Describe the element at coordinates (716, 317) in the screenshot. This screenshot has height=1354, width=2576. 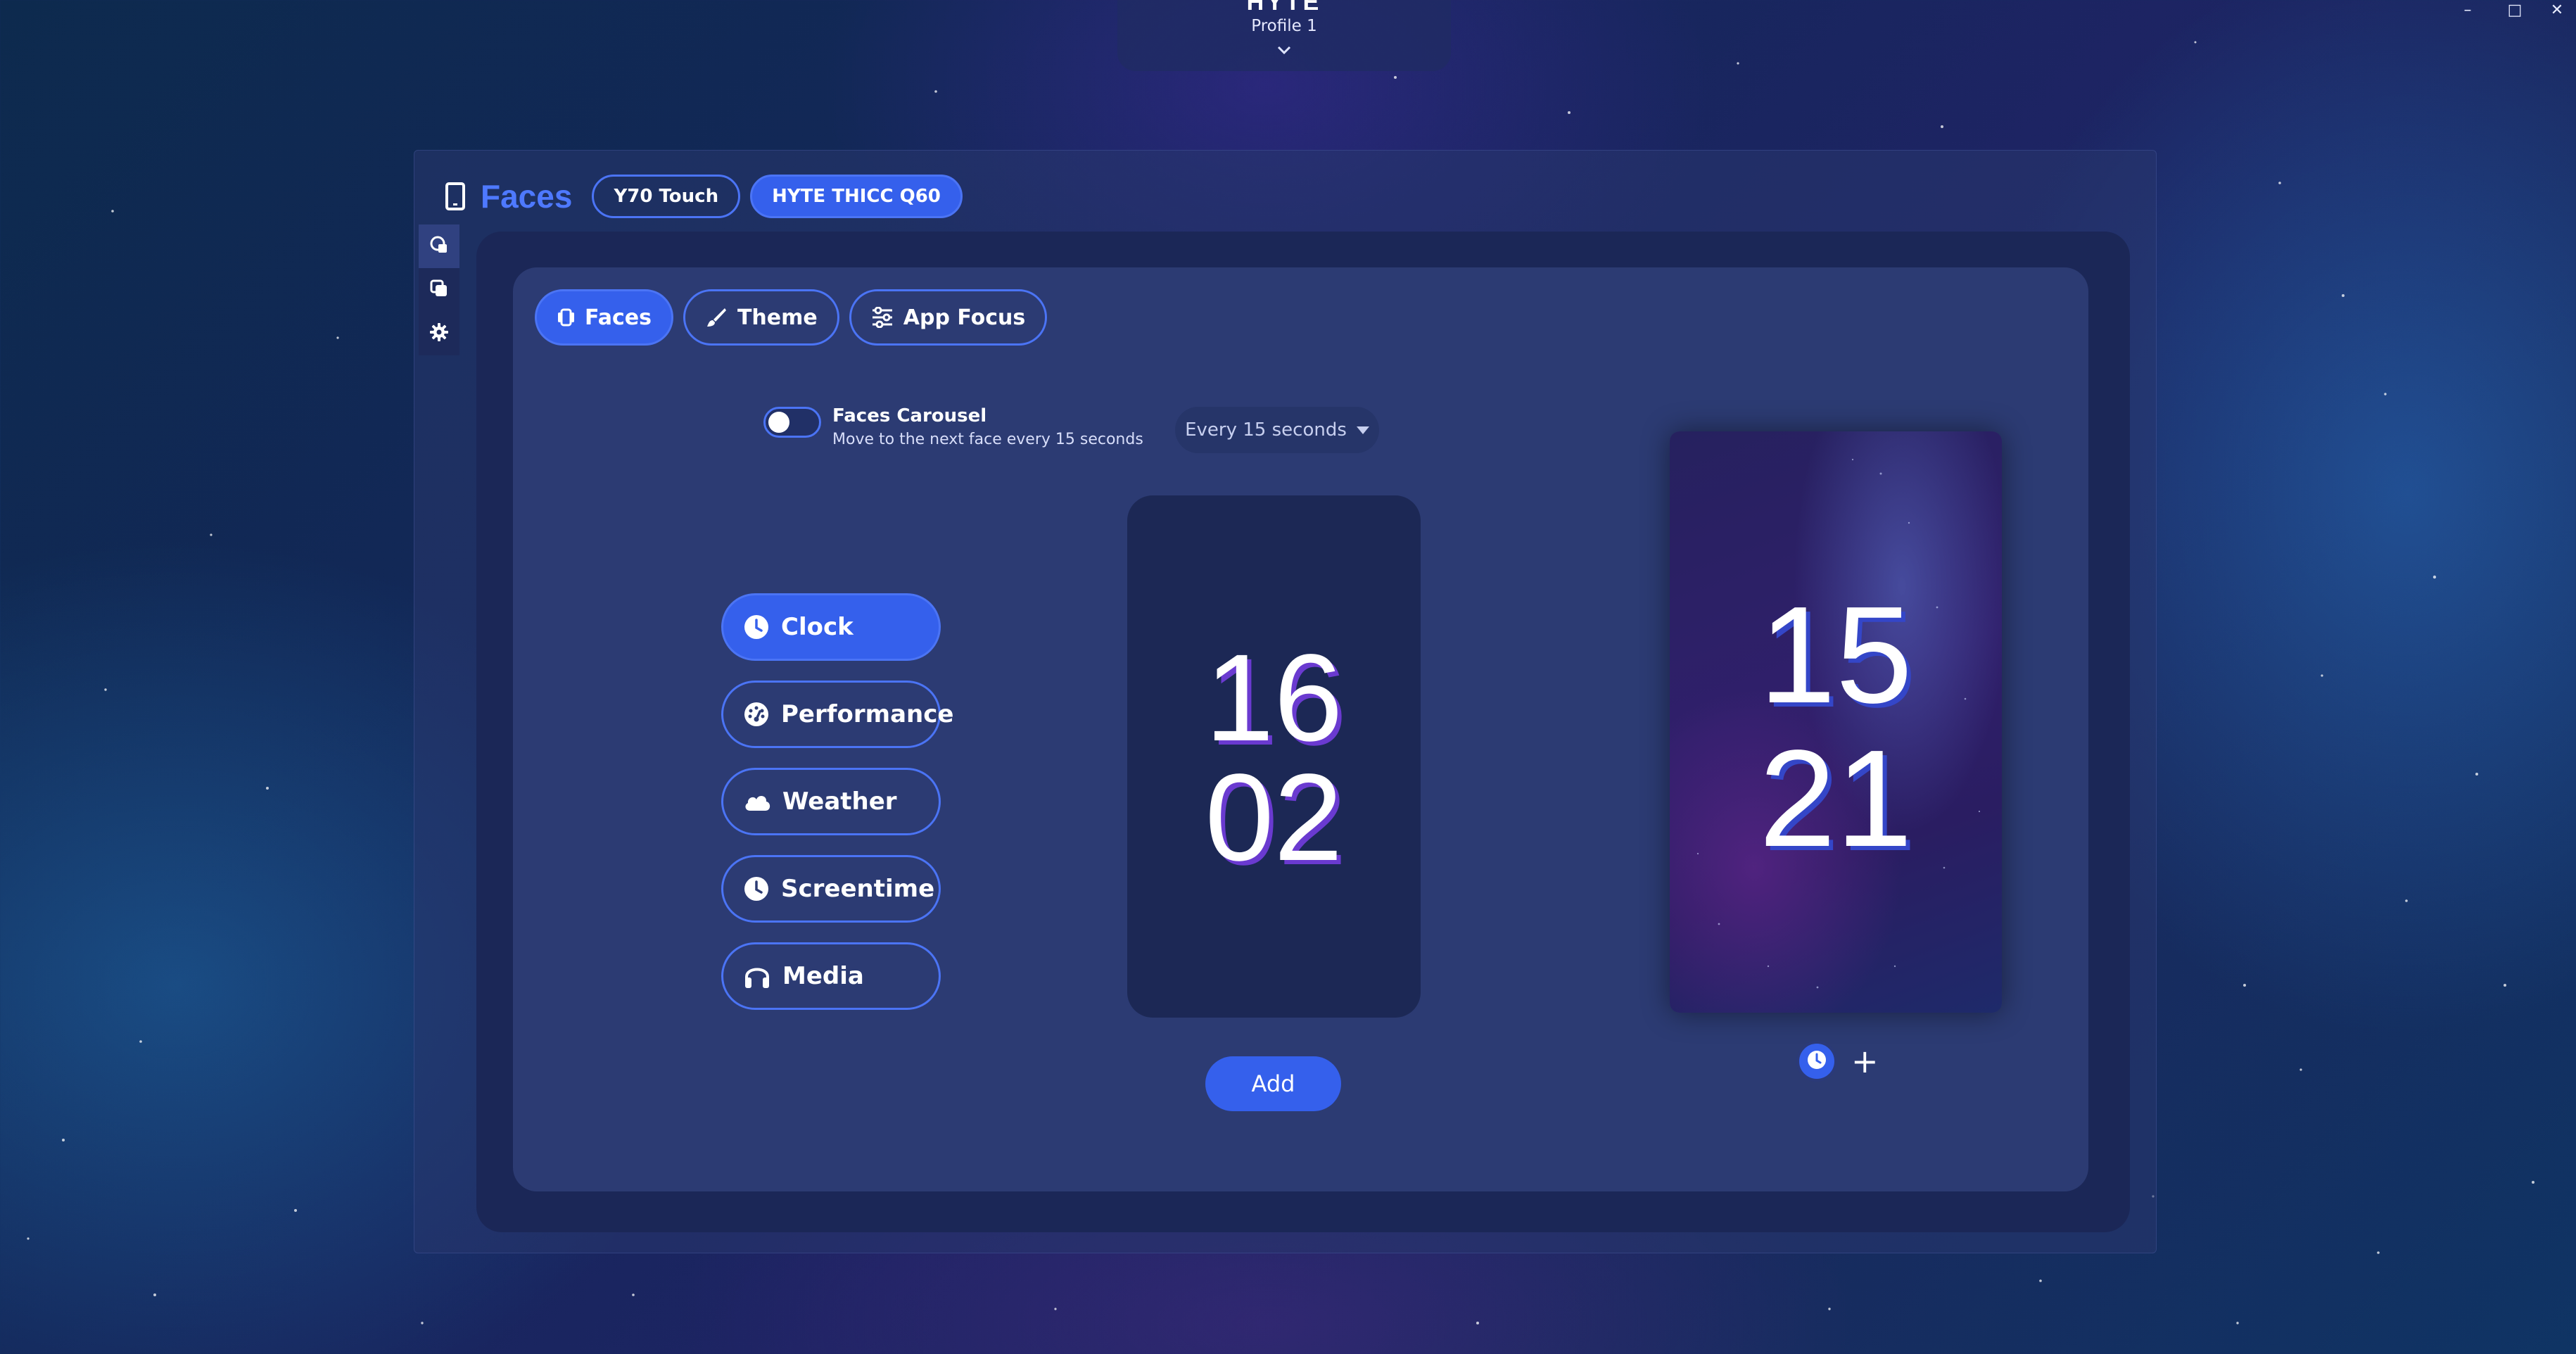
I see `brush-icon` at that location.